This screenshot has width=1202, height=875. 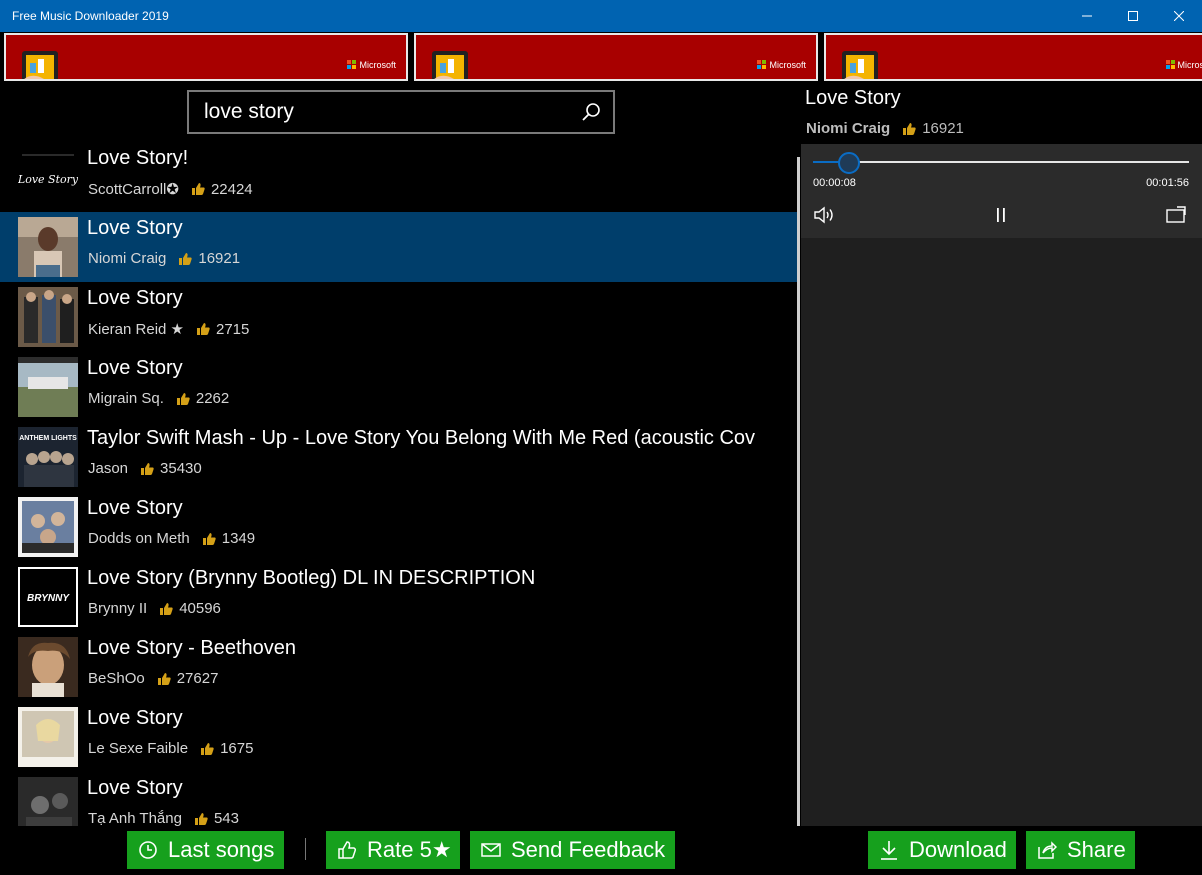 I want to click on maximize-button, so click(x=1133, y=16).